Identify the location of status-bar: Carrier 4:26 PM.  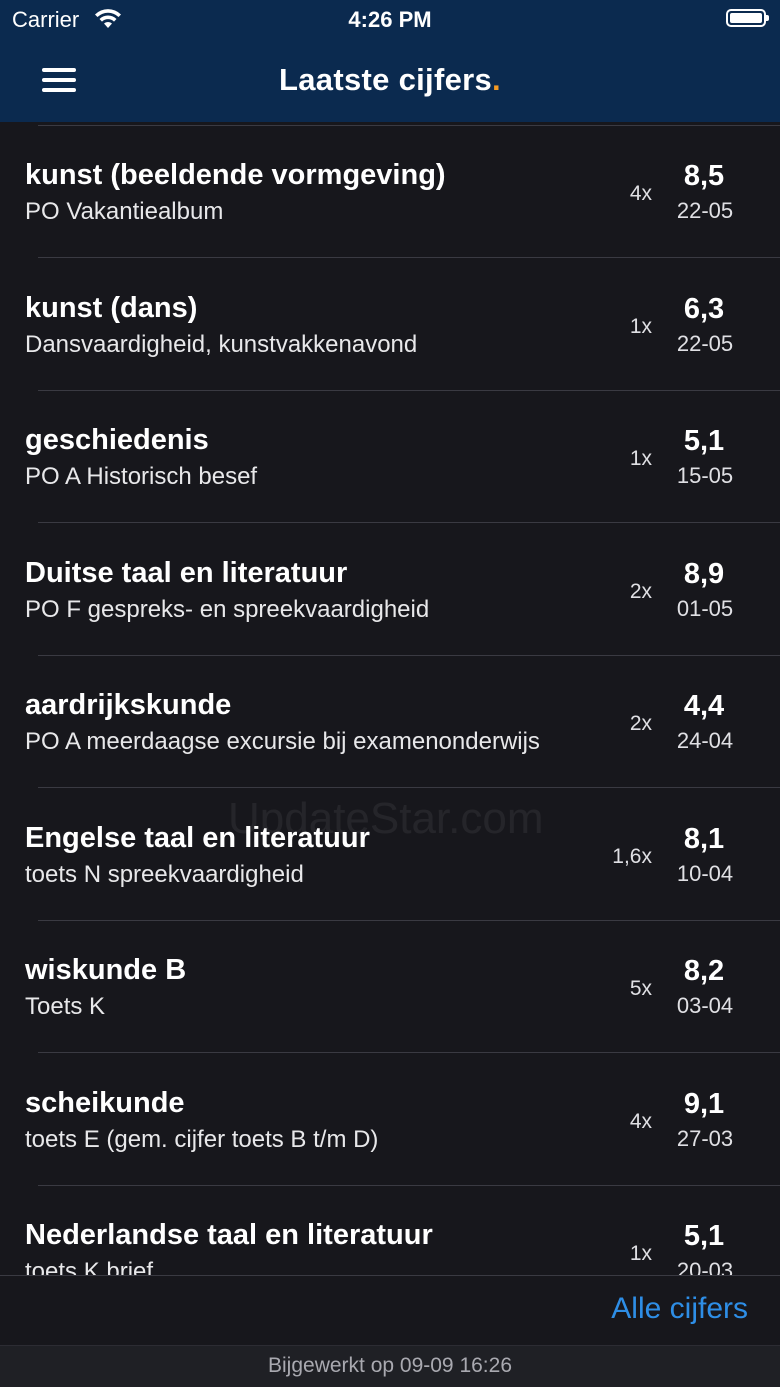
(390, 20).